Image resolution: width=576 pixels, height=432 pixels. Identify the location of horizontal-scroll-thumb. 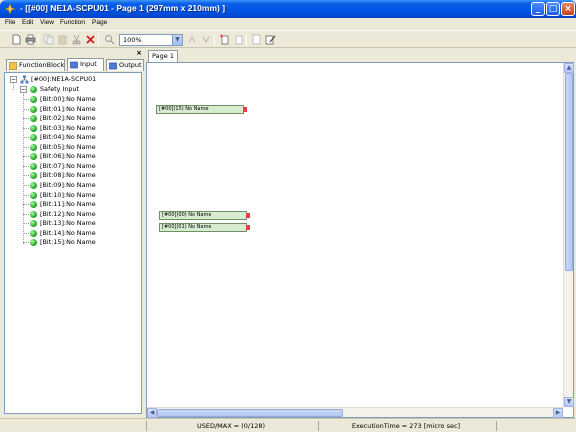
(250, 413).